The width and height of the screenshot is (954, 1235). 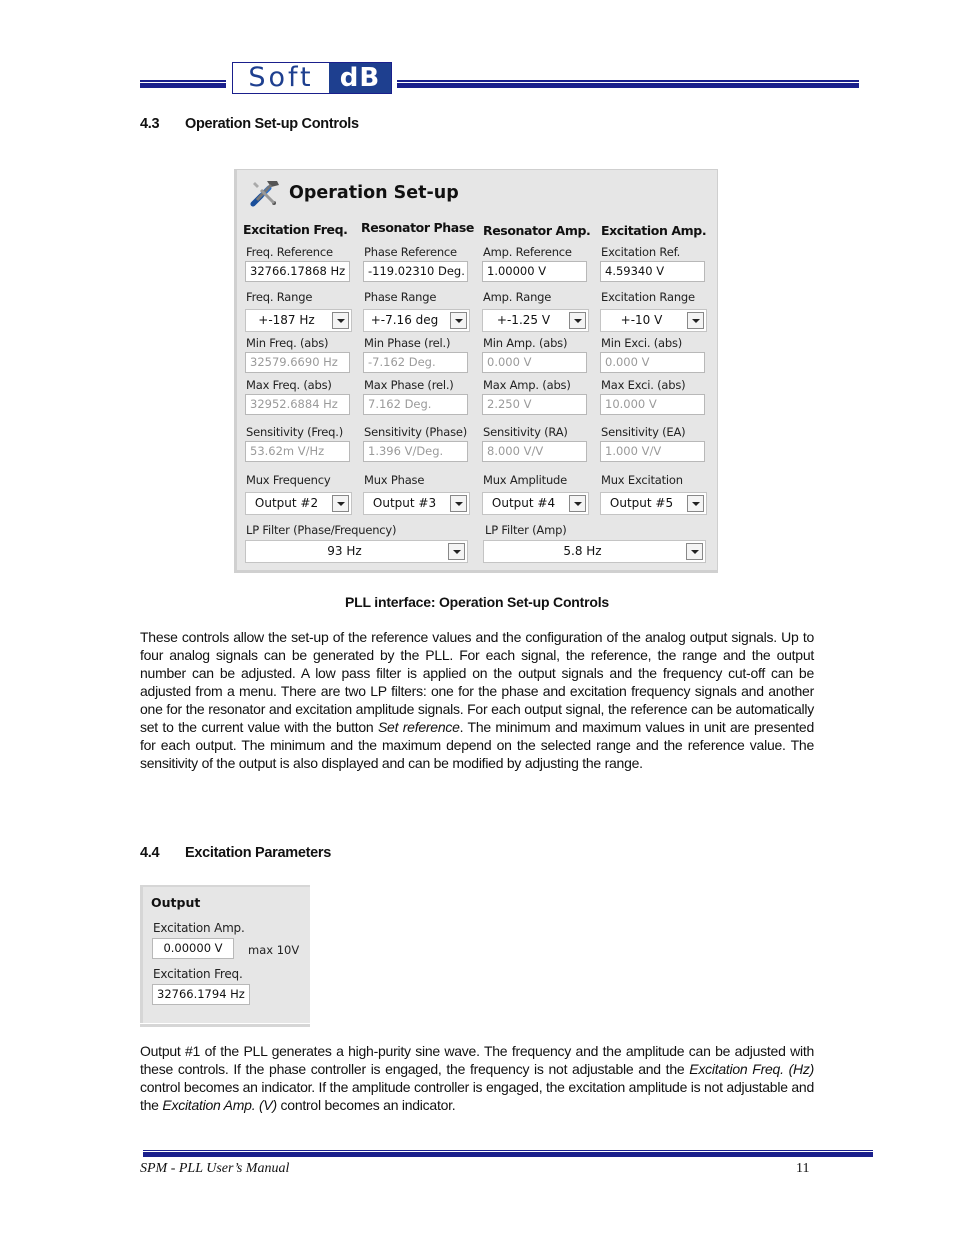 What do you see at coordinates (654, 230) in the screenshot?
I see `column-heading-excitation-amp: Excitation Amp.` at bounding box center [654, 230].